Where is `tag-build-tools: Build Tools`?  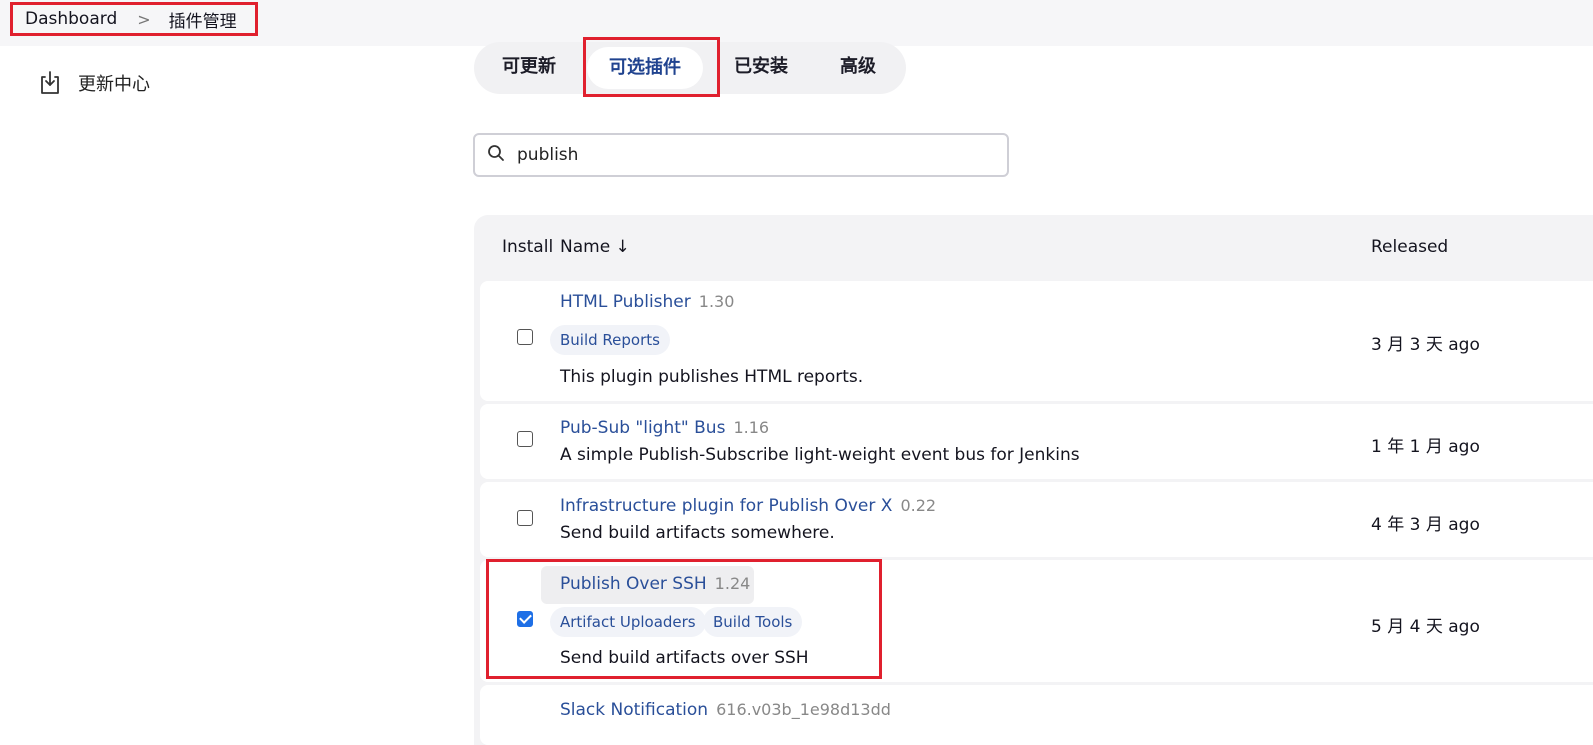 tag-build-tools: Build Tools is located at coordinates (753, 622).